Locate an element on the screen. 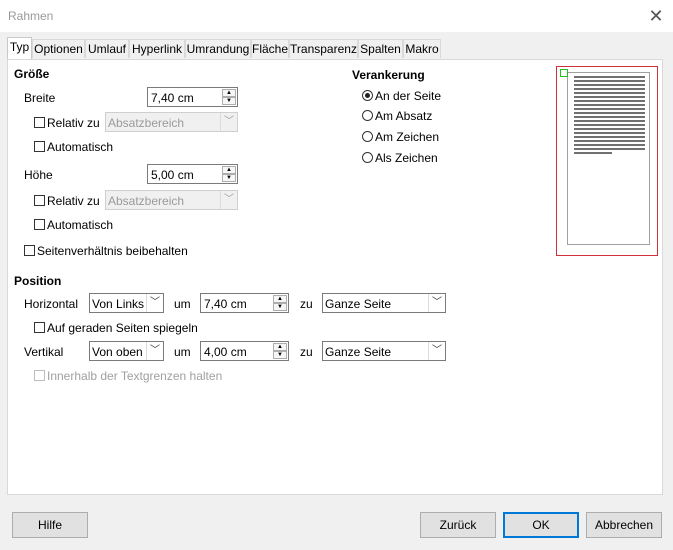 The width and height of the screenshot is (673, 550). width-increase-icon: ▲ is located at coordinates (229, 93).